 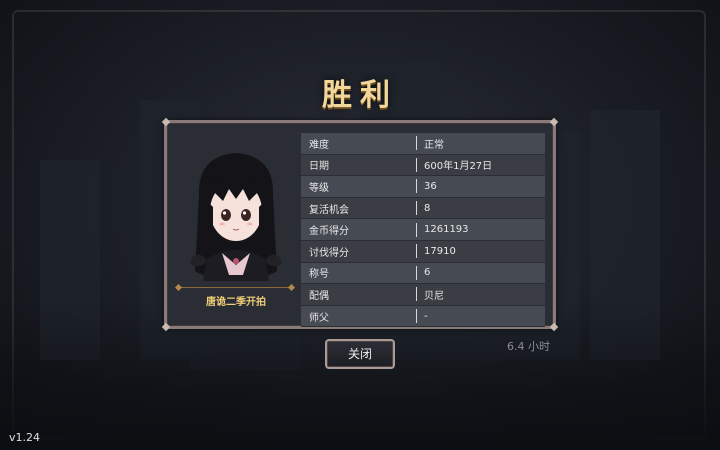 What do you see at coordinates (319, 167) in the screenshot?
I see `stat-label: 日期` at bounding box center [319, 167].